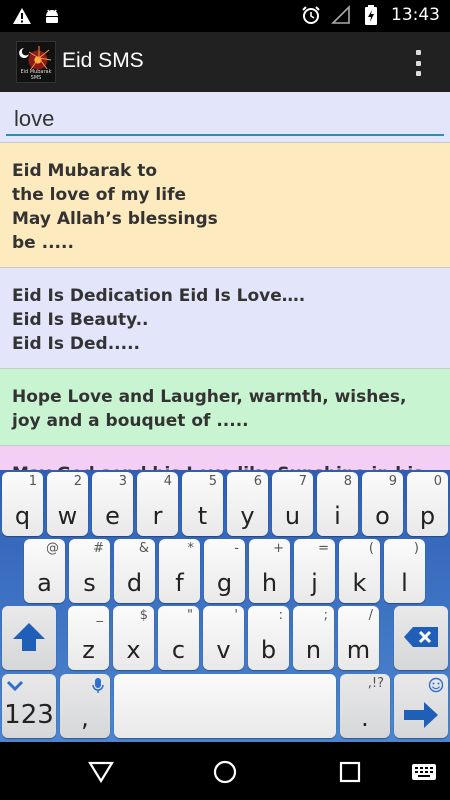 This screenshot has width=450, height=800. What do you see at coordinates (52, 548) in the screenshot?
I see `key-a-secondary: @` at bounding box center [52, 548].